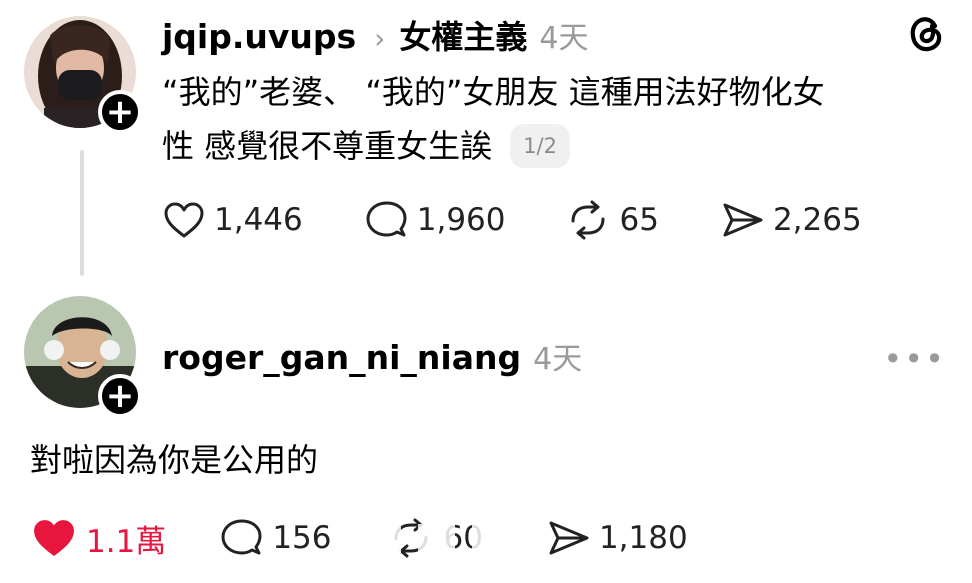  I want to click on reply-like-button: 1.1萬, so click(98, 538).